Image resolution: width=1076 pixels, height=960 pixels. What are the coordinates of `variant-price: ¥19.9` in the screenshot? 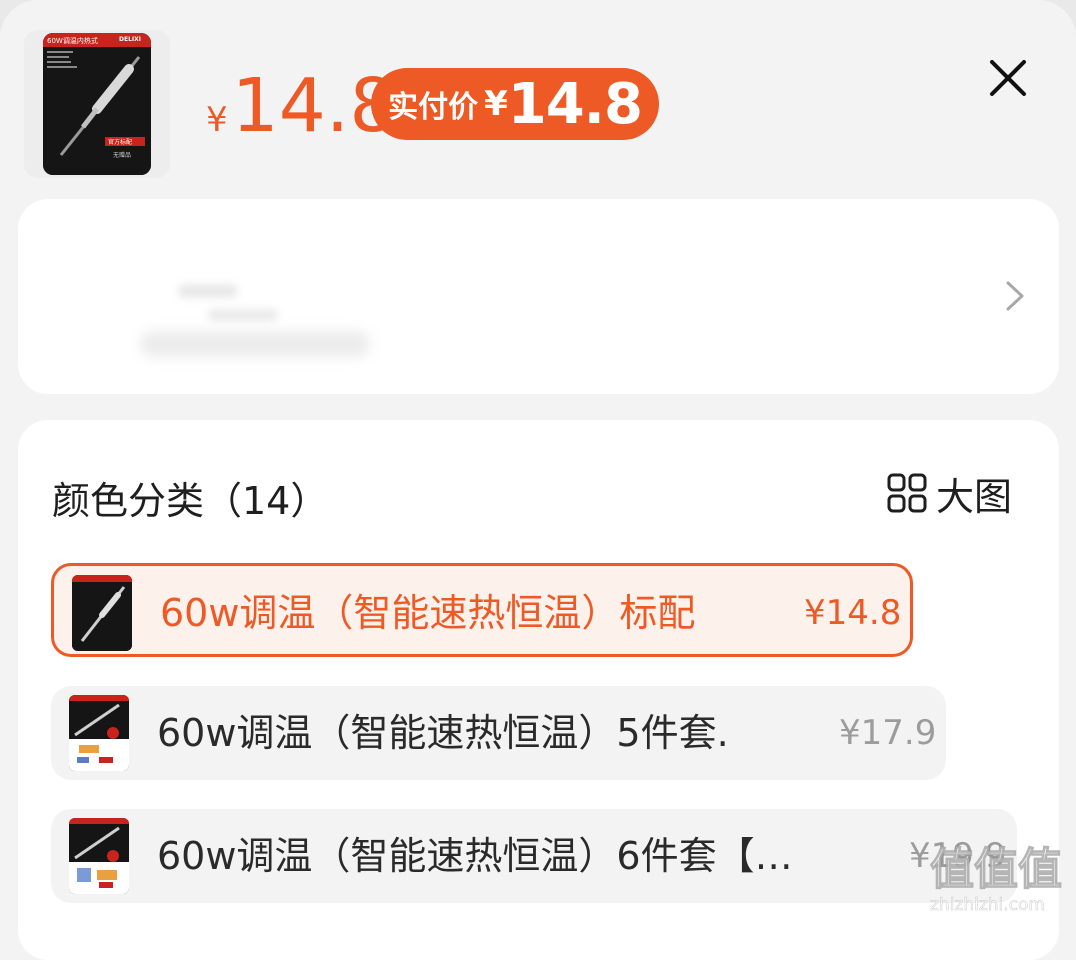 It's located at (958, 856).